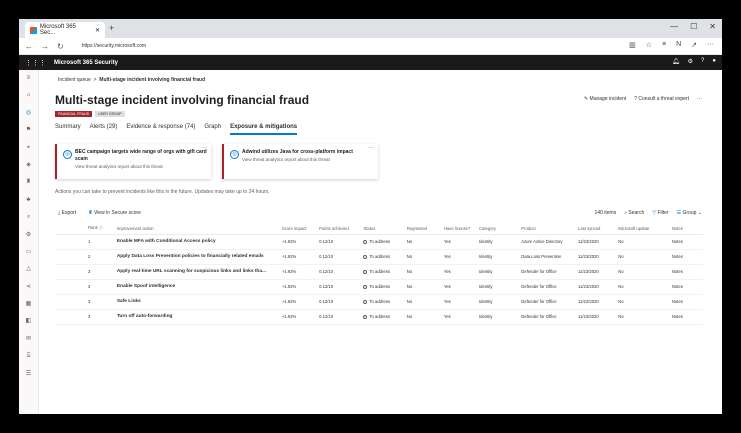 This screenshot has height=433, width=741. I want to click on more-actions-button: ···, so click(699, 99).